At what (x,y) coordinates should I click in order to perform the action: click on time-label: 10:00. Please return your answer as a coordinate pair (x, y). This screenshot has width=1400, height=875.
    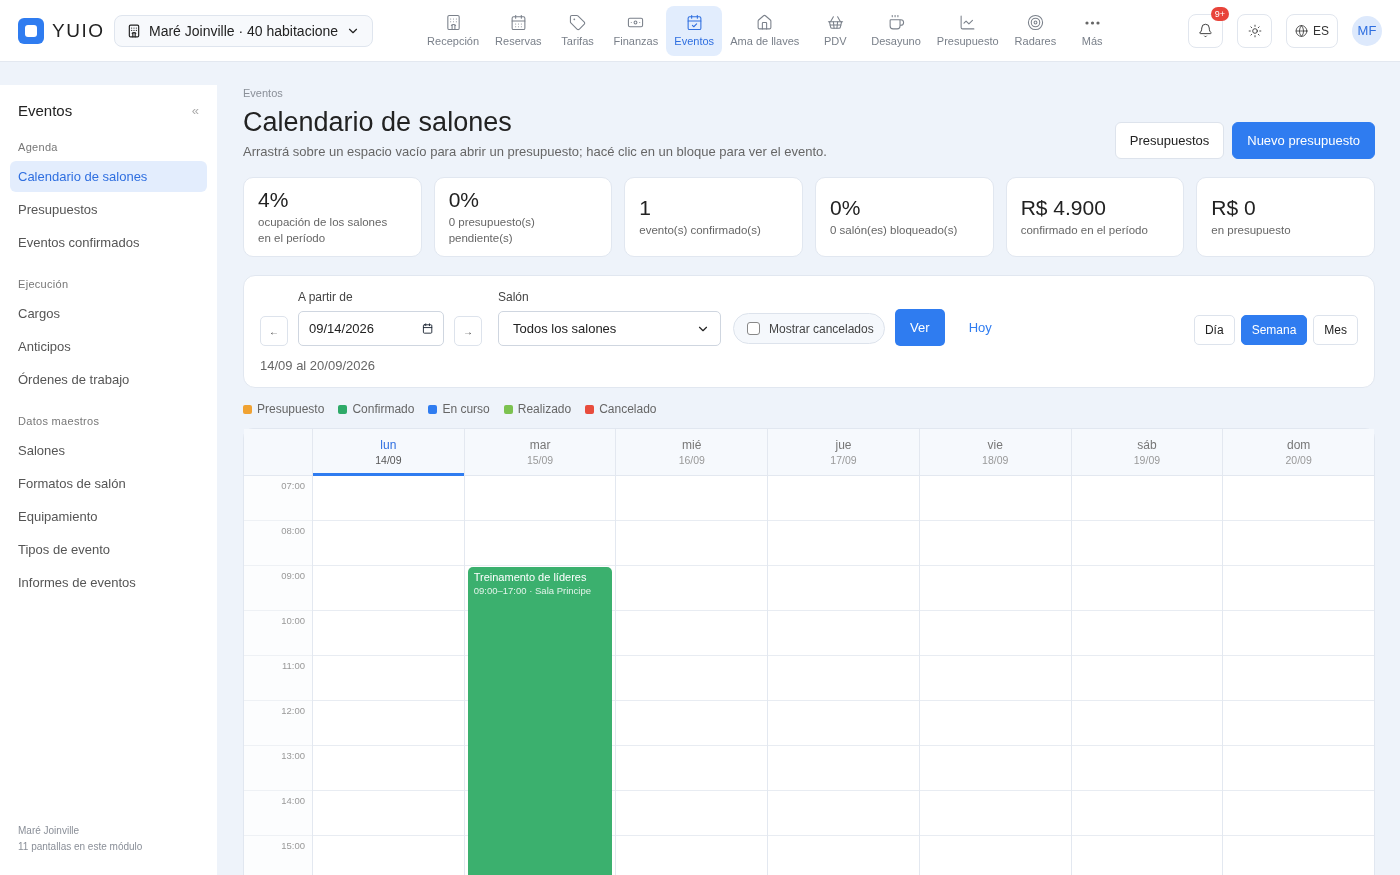
    Looking at the image, I should click on (278, 633).